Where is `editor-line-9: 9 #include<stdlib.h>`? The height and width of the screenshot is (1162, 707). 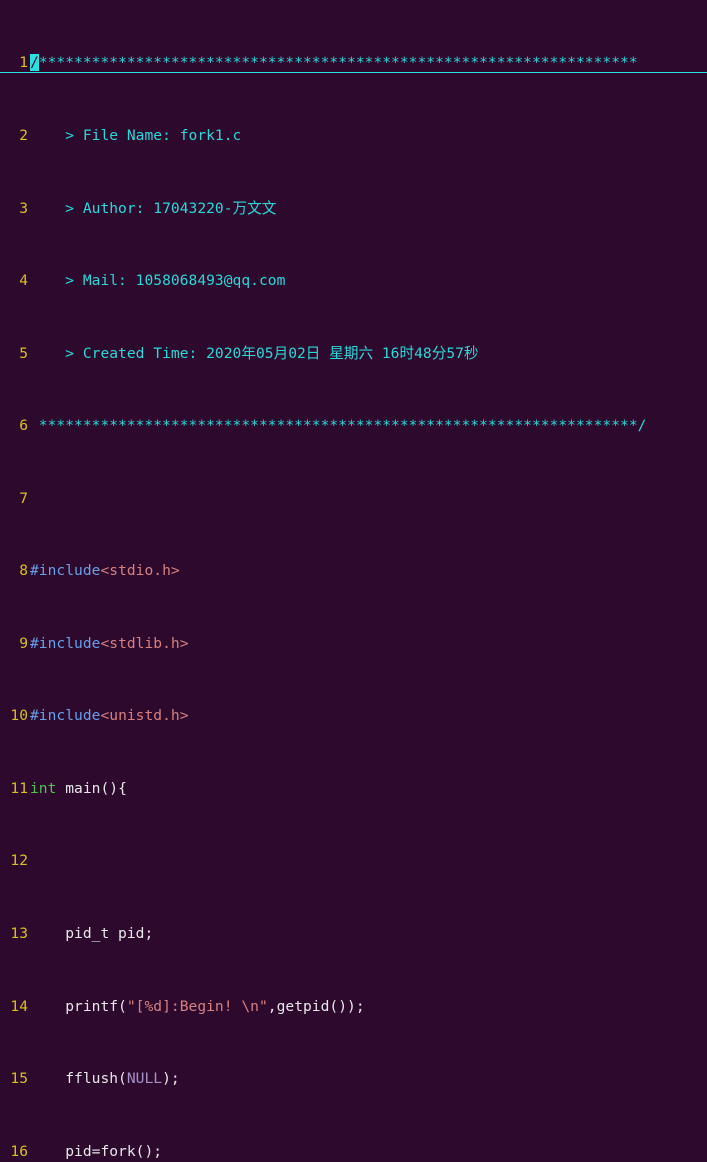 editor-line-9: 9 #include<stdlib.h> is located at coordinates (353, 644).